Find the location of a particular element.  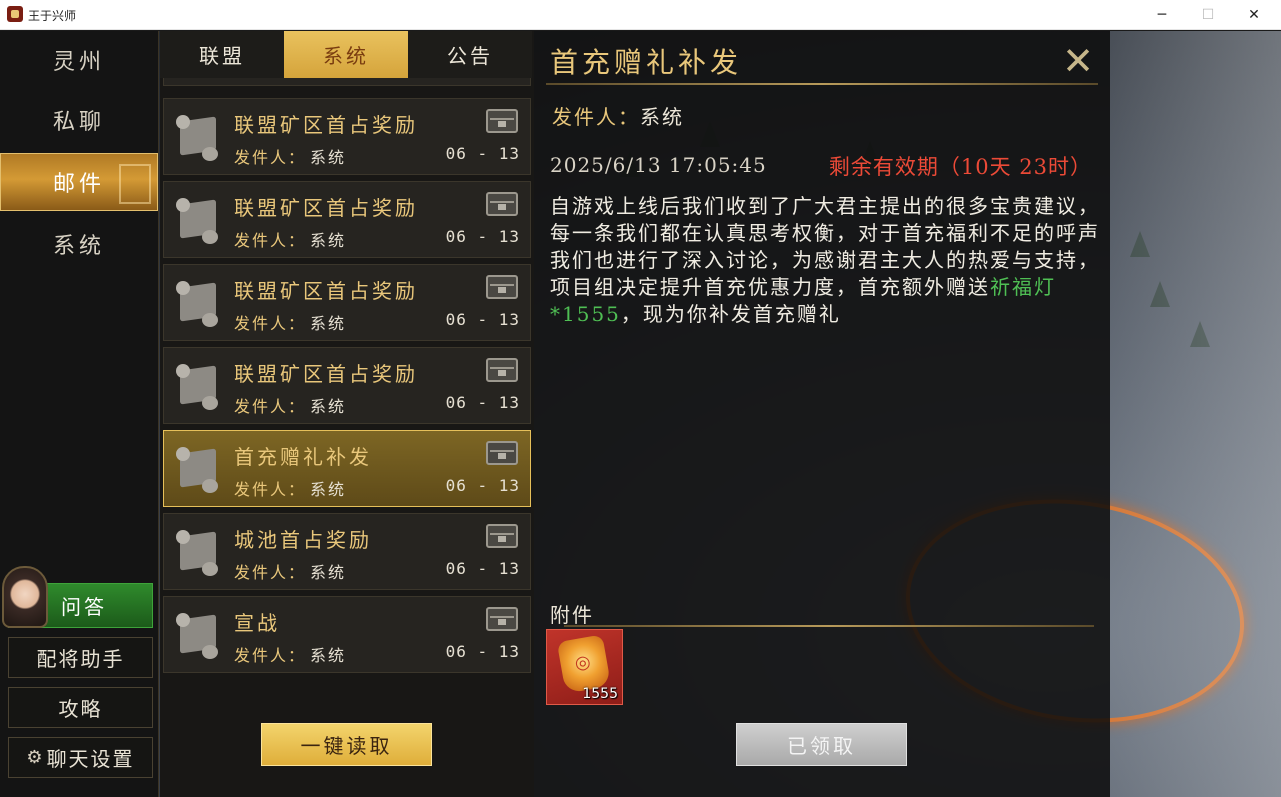

list-item-partial is located at coordinates (347, 82).